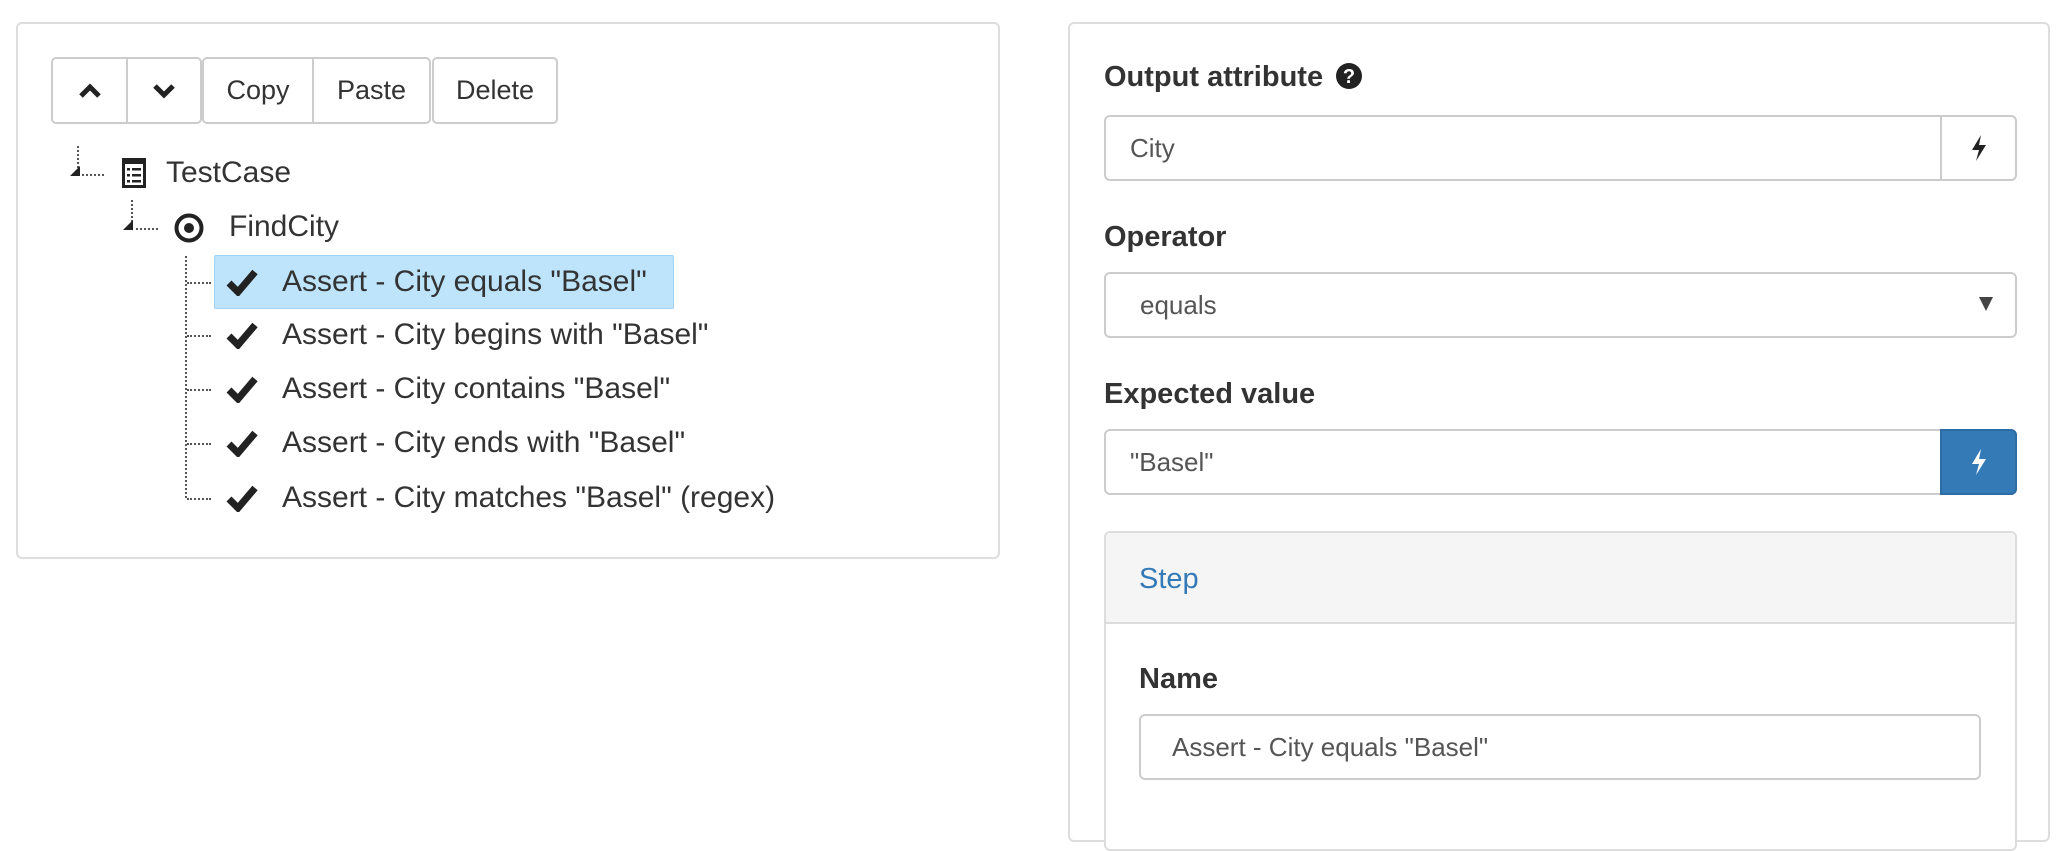  What do you see at coordinates (1330, 746) in the screenshot?
I see `name-value: Assert - City equals "Basel"` at bounding box center [1330, 746].